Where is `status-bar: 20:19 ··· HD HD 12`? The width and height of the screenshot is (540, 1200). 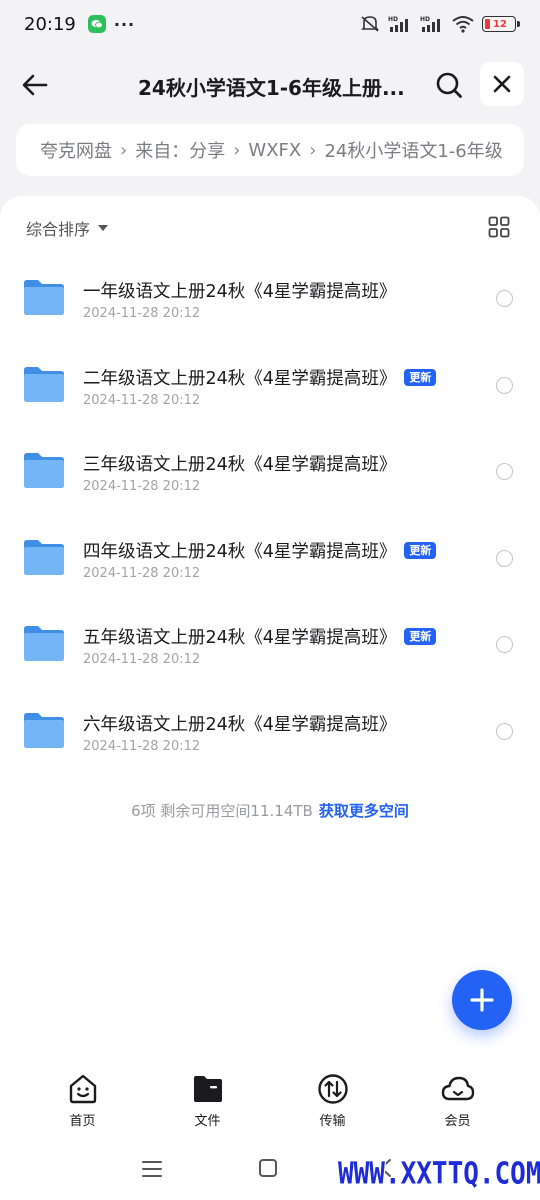 status-bar: 20:19 ··· HD HD 12 is located at coordinates (270, 24).